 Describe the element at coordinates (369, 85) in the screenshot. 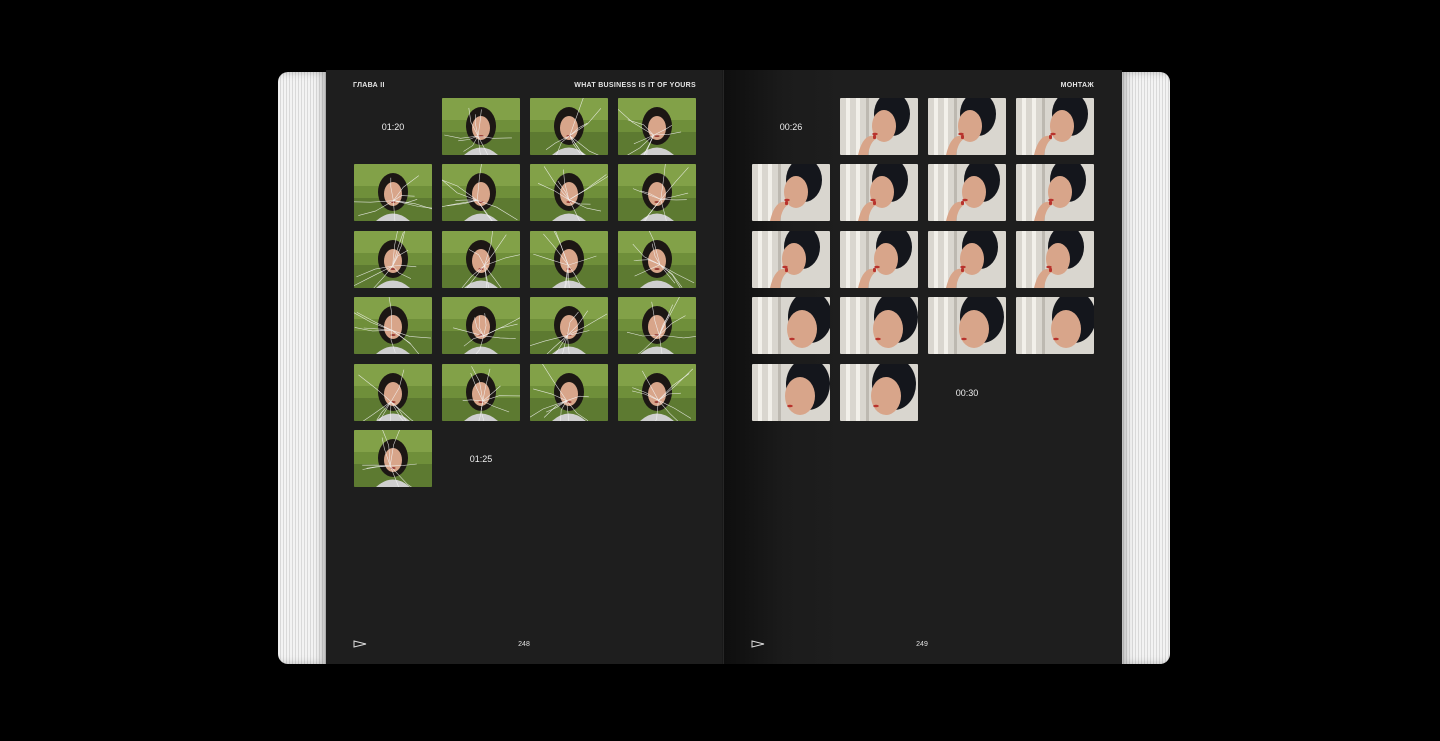

I see `chapter-label: ГЛАВА II` at that location.